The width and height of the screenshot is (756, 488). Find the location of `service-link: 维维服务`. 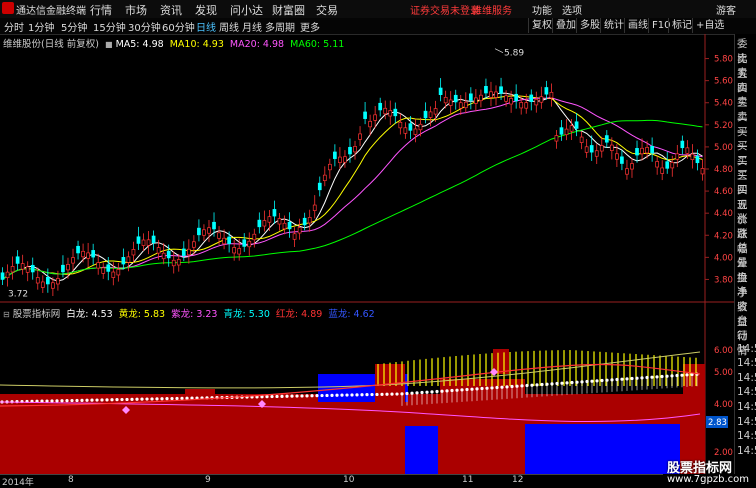

service-link: 维维服务 is located at coordinates (492, 9).